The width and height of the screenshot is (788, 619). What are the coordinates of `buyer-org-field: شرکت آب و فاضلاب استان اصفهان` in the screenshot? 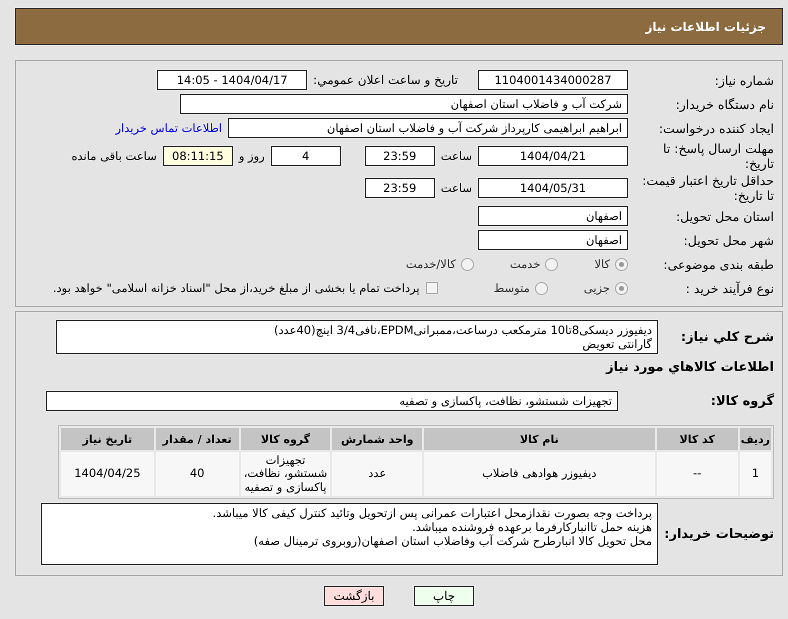 It's located at (404, 104).